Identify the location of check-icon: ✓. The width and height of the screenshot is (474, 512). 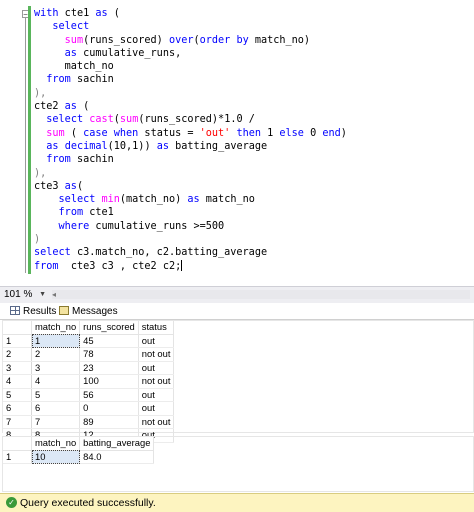
(11, 502).